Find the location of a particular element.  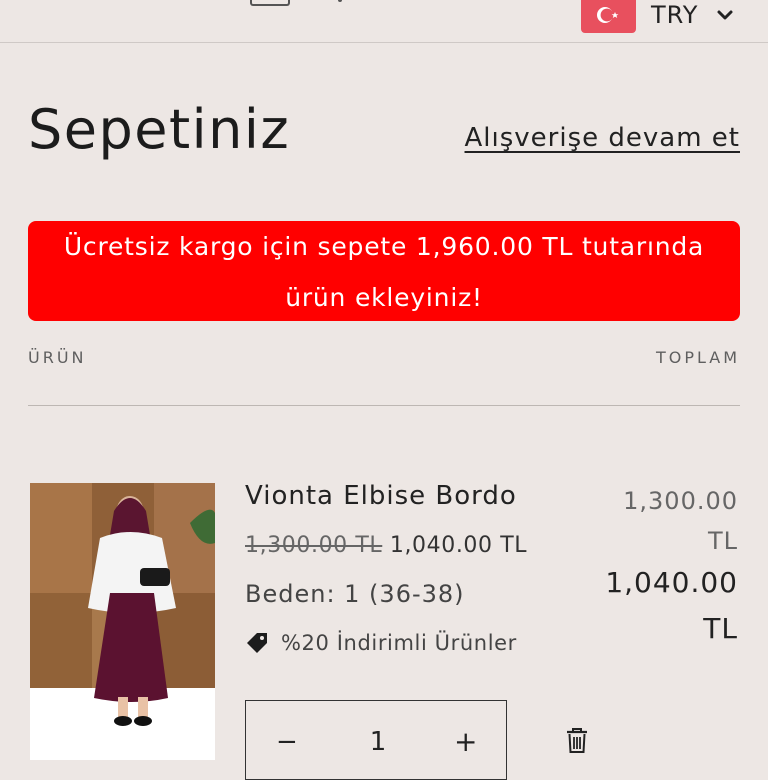

discount-text: %20 İndirimli Ürünler is located at coordinates (399, 643).